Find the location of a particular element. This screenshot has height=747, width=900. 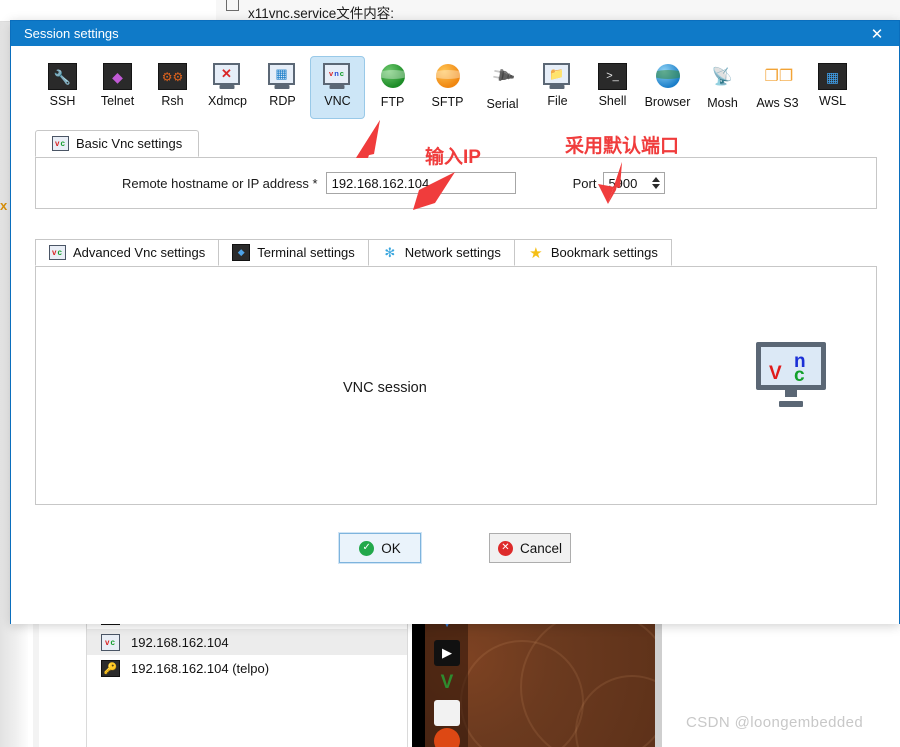

cubes-icon: ❐❐ is located at coordinates (779, 76).